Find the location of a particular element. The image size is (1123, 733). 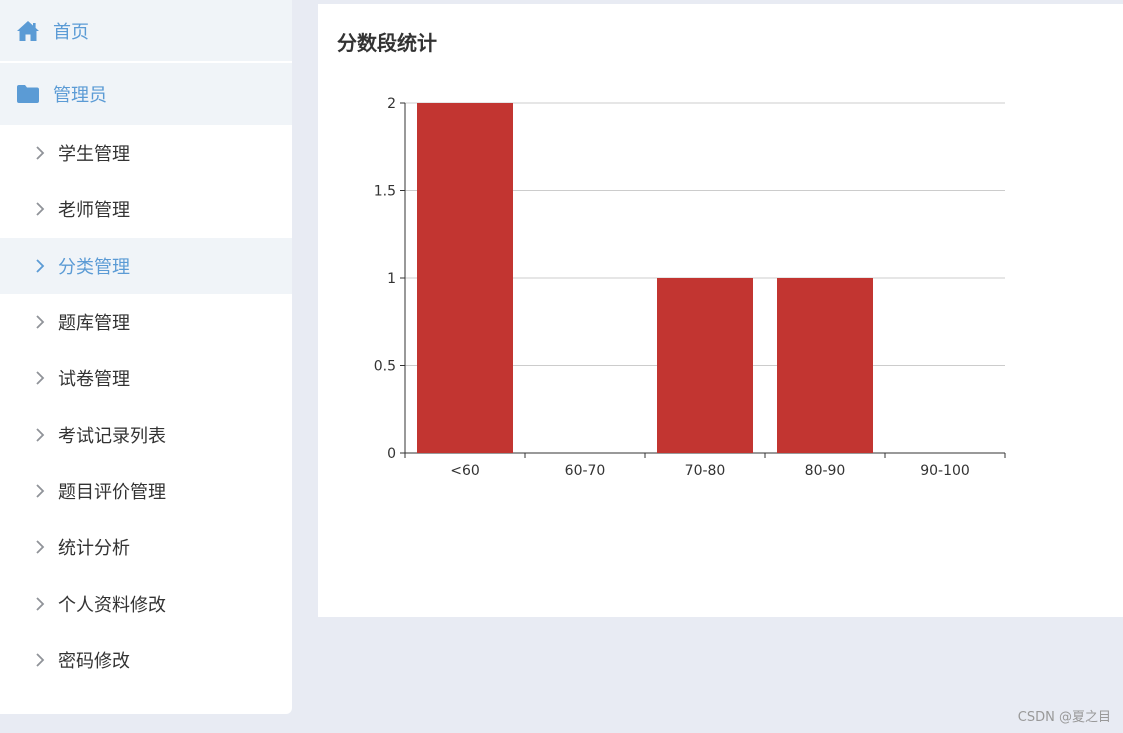

nav-admin: 管理员 is located at coordinates (146, 94).